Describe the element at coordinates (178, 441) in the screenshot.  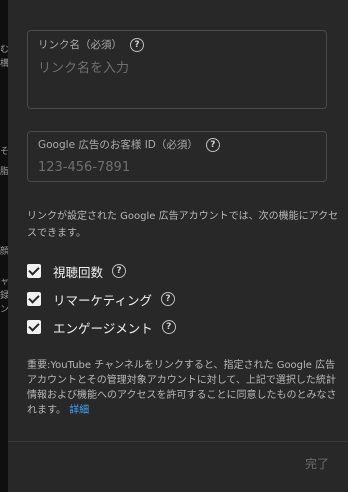
I see `footer-divider` at that location.